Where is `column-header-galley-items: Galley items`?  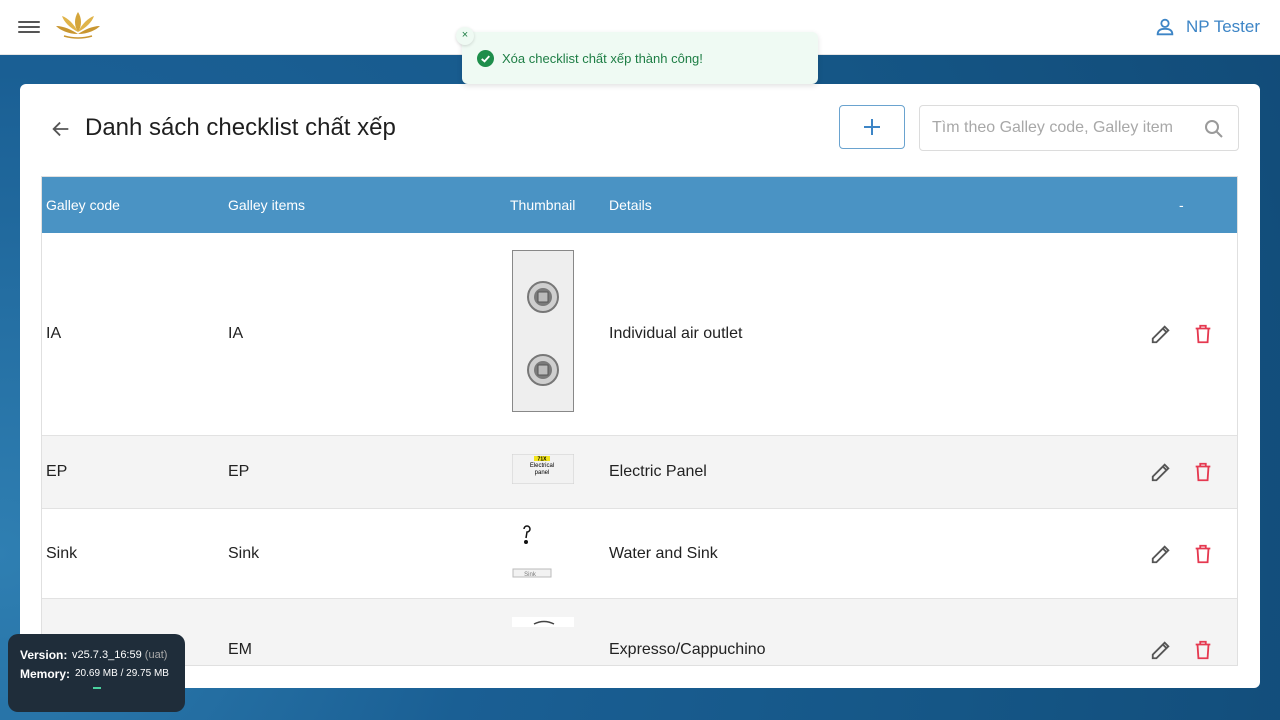 column-header-galley-items: Galley items is located at coordinates (266, 205).